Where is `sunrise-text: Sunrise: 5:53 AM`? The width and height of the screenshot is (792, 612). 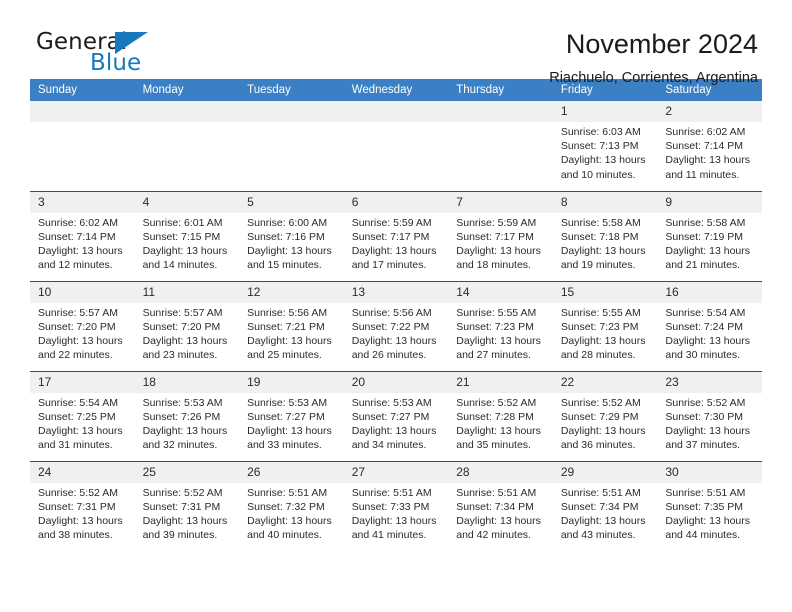 sunrise-text: Sunrise: 5:53 AM is located at coordinates (391, 402).